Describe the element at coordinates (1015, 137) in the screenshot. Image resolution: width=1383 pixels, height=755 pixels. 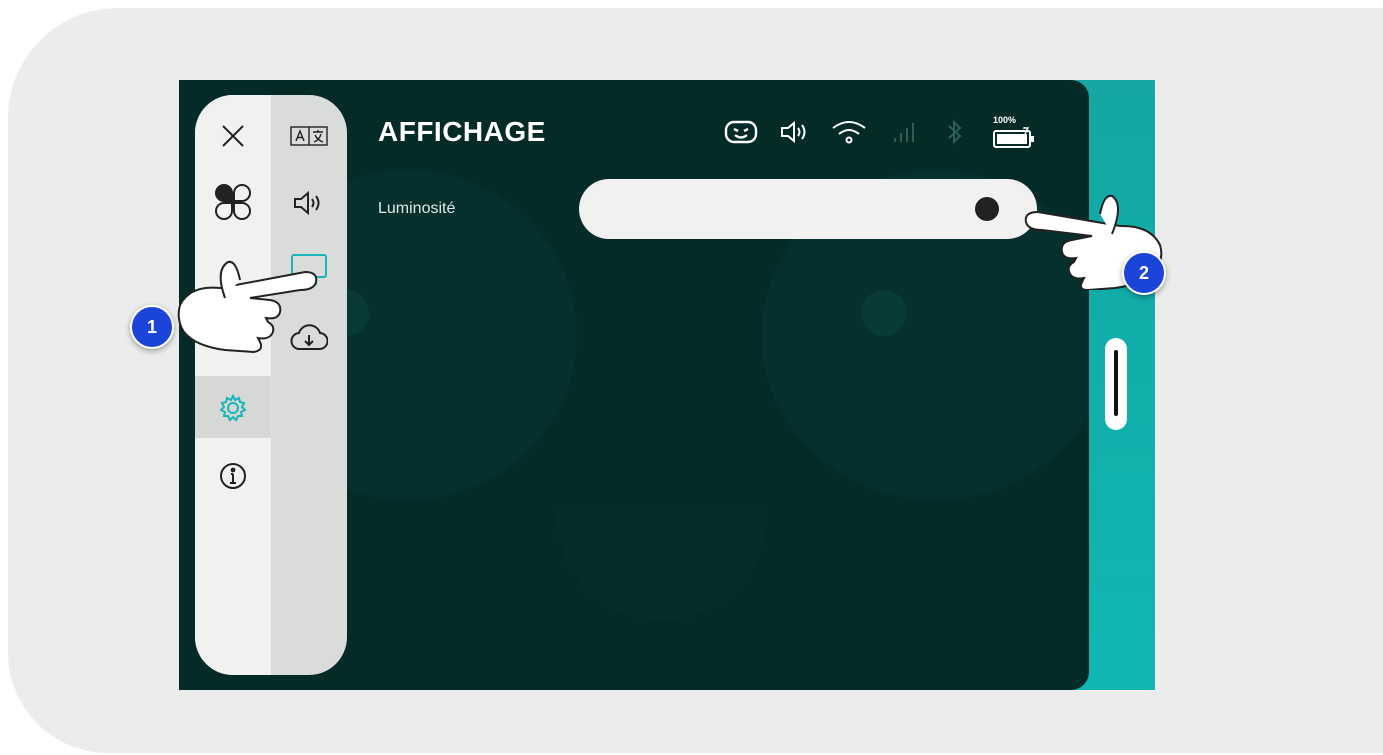
I see `battery-charging-icon` at that location.